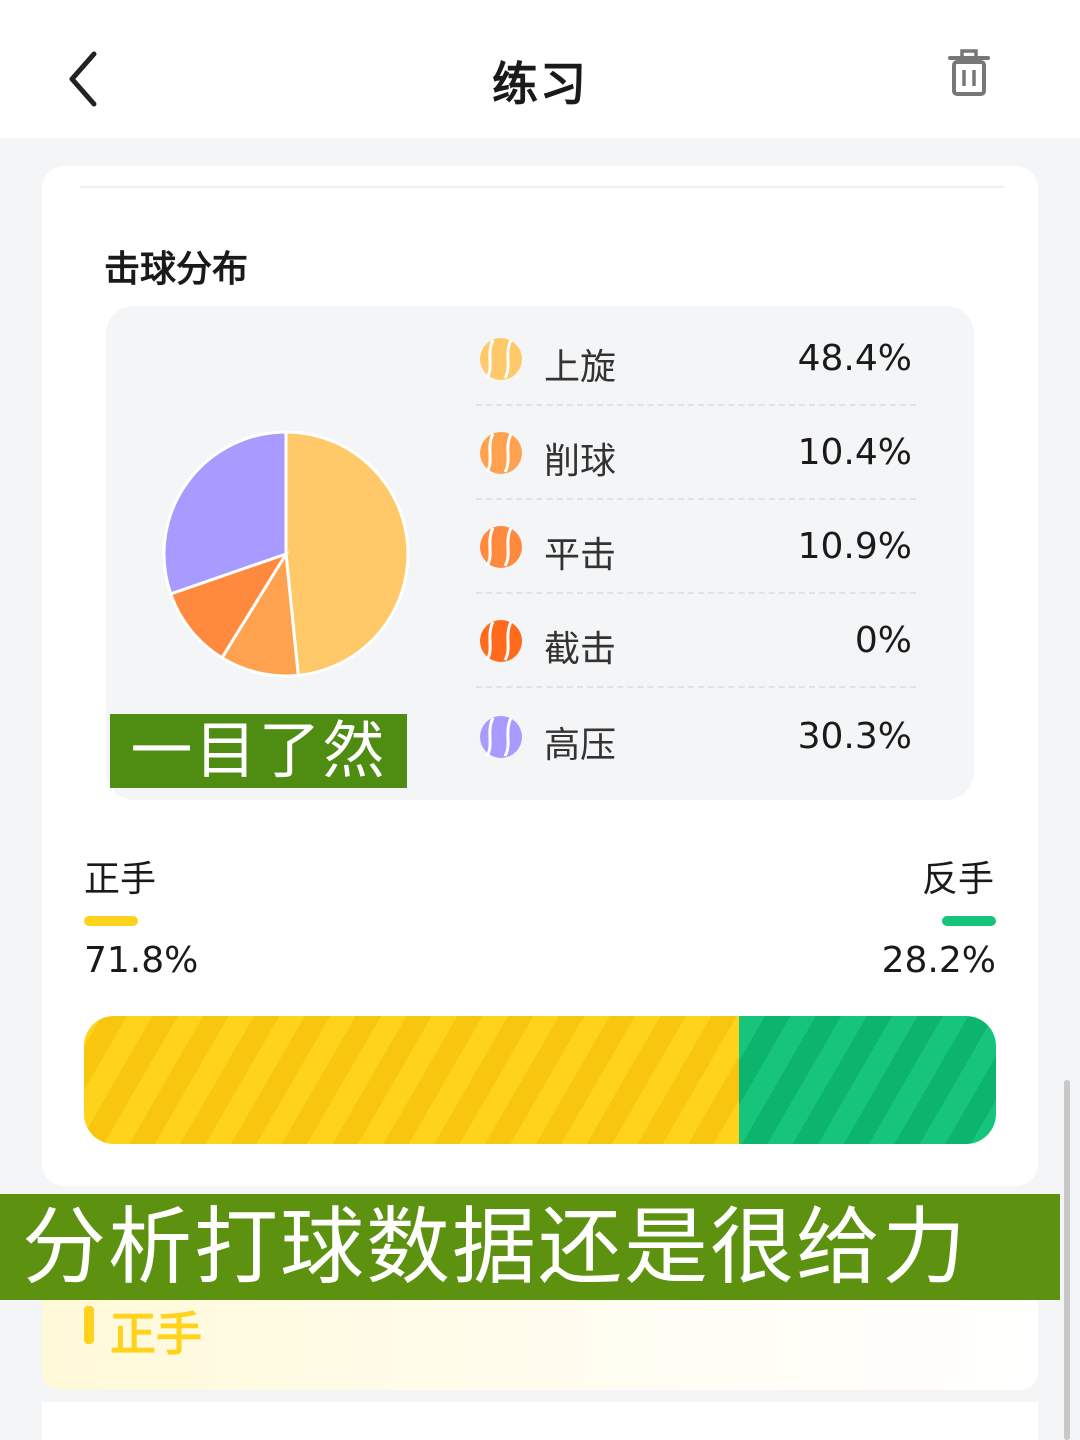 The height and width of the screenshot is (1440, 1080). What do you see at coordinates (1067, 1260) in the screenshot?
I see `scrollbar` at bounding box center [1067, 1260].